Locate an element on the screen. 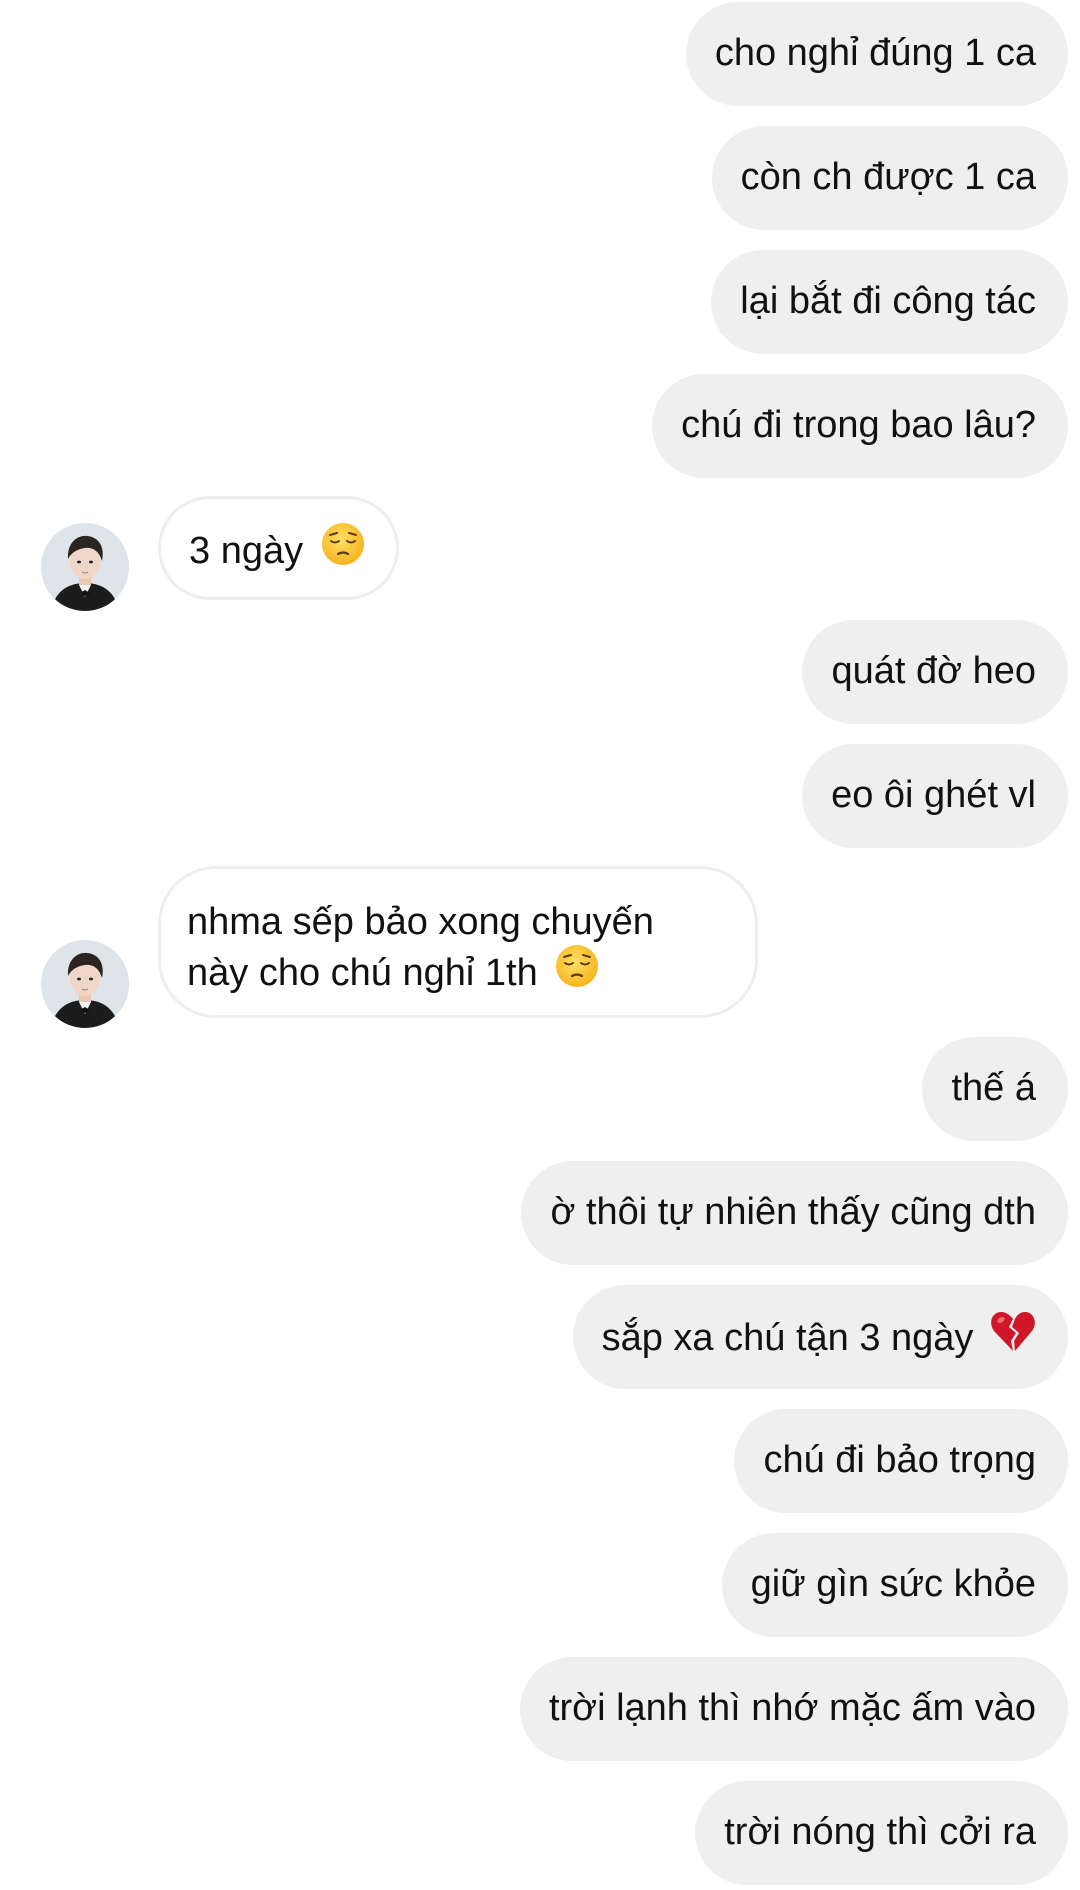 The height and width of the screenshot is (1890, 1080). message-text: sắp xa chú tận 3 ngày is located at coordinates (787, 1338).